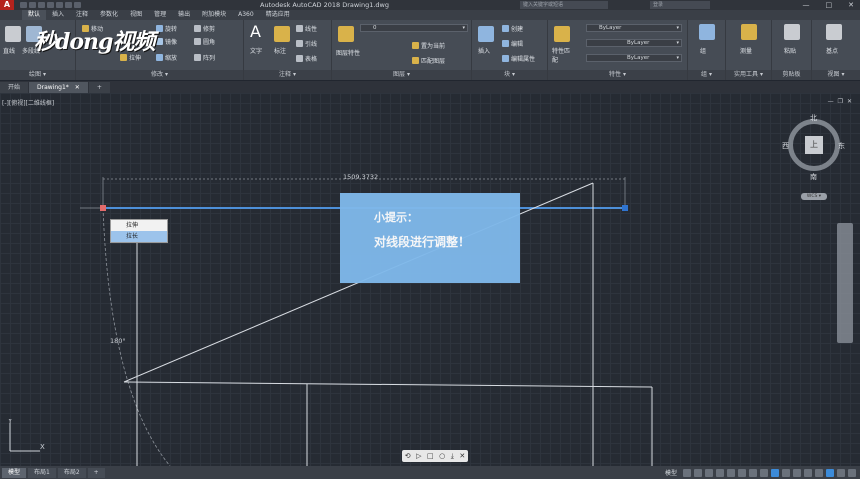 The width and height of the screenshot is (860, 479). What do you see at coordinates (791, 75) in the screenshot?
I see `clipboard-panel-title: 剪贴板` at bounding box center [791, 75].